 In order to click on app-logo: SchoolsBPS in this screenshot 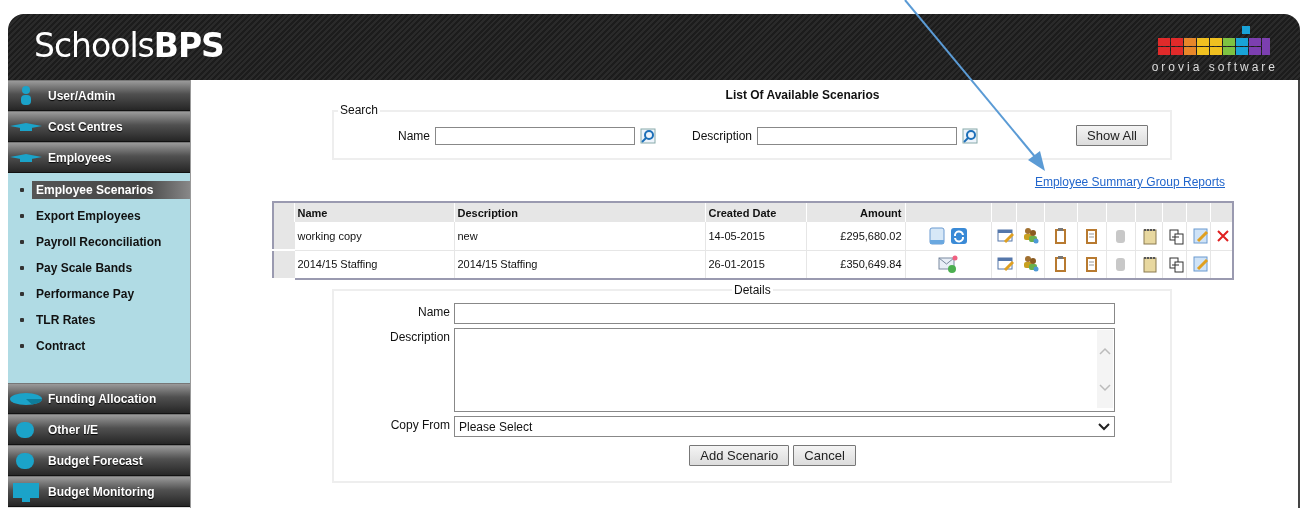, I will do `click(129, 45)`.